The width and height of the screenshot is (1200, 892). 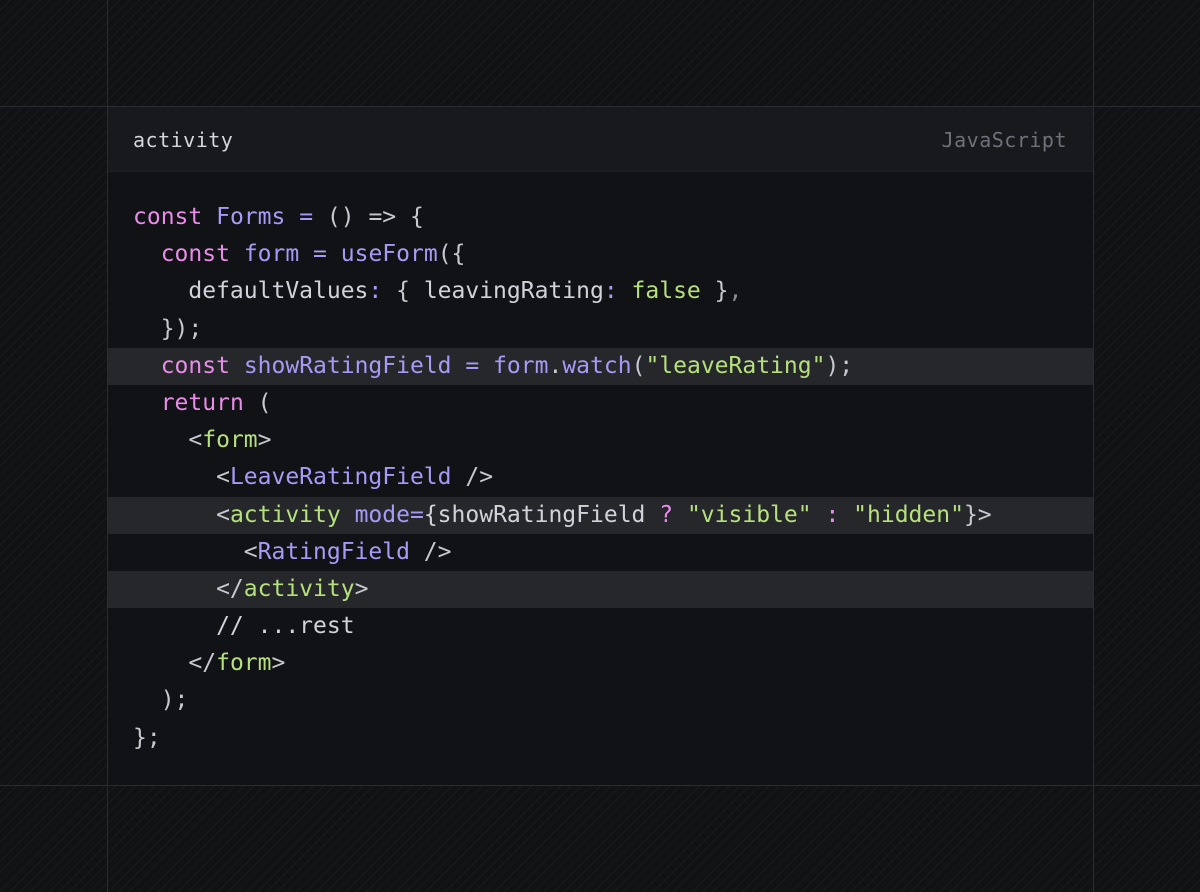 I want to click on code-token: return, so click(x=202, y=402).